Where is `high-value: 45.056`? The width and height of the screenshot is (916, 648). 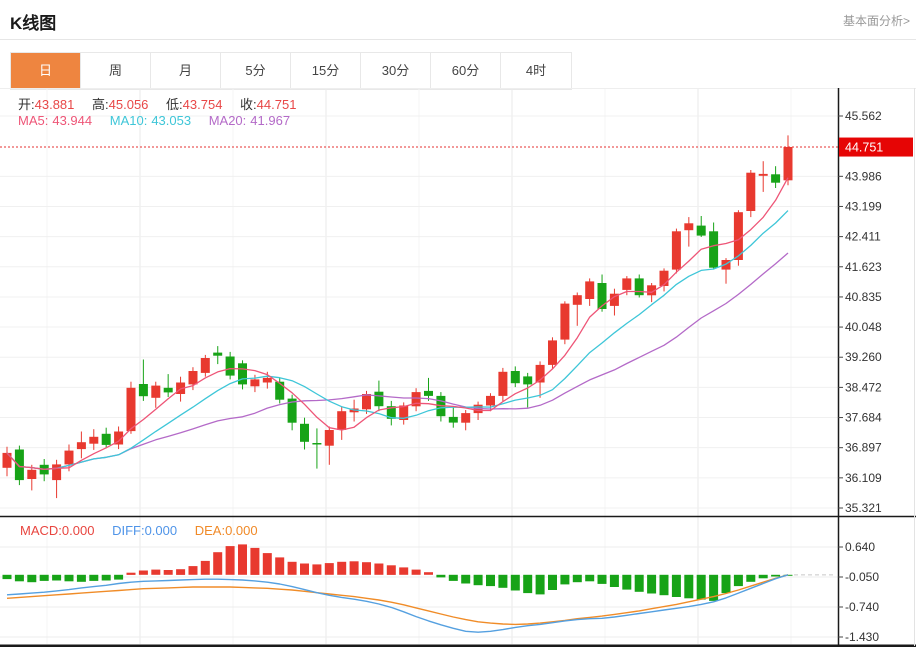
high-value: 45.056 is located at coordinates (128, 104).